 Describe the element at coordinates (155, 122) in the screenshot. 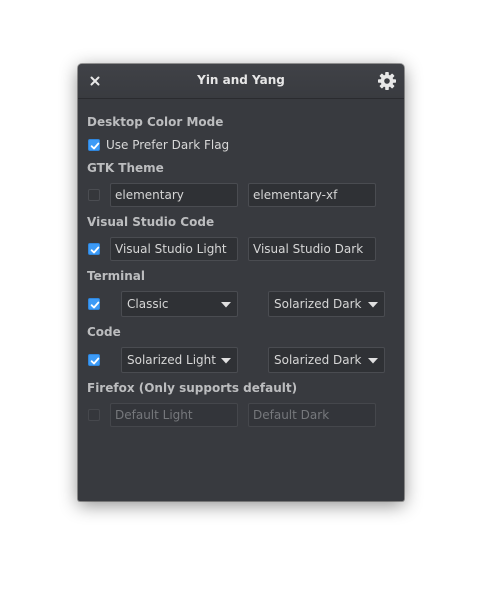

I see `desktop-color-mode-heading: Desktop Color Mode` at that location.